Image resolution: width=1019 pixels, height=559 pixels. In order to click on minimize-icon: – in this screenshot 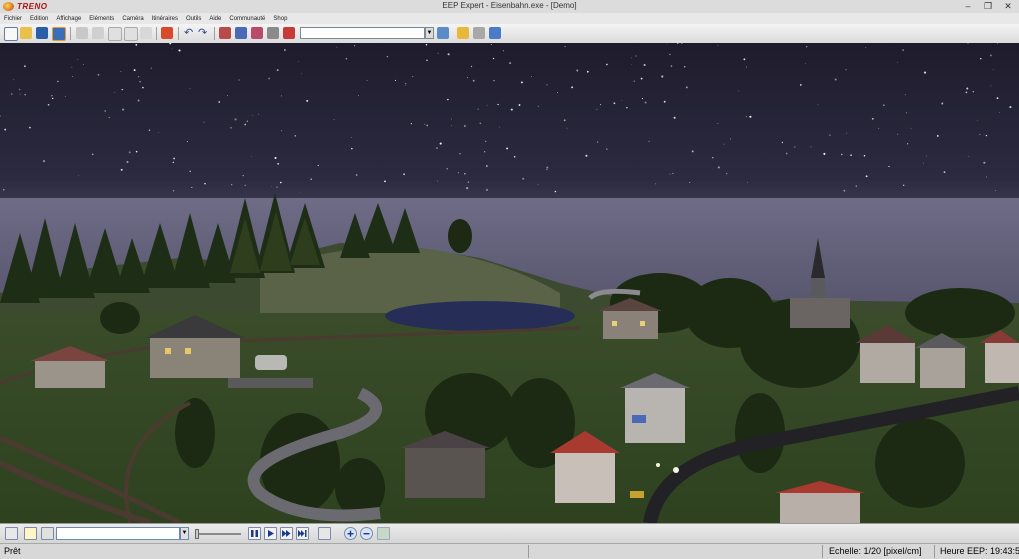, I will do `click(968, 6)`.